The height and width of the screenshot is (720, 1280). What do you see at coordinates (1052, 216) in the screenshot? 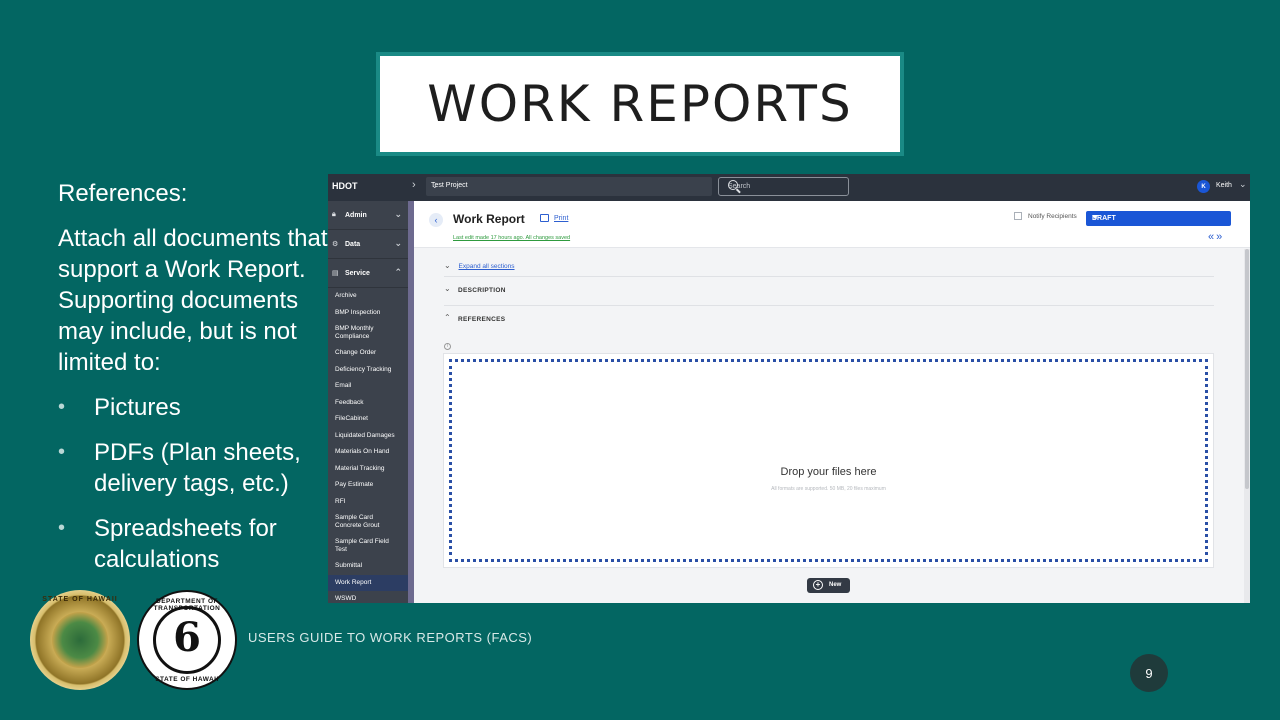
I see `notify-recipients-label: Notify Recipients` at bounding box center [1052, 216].